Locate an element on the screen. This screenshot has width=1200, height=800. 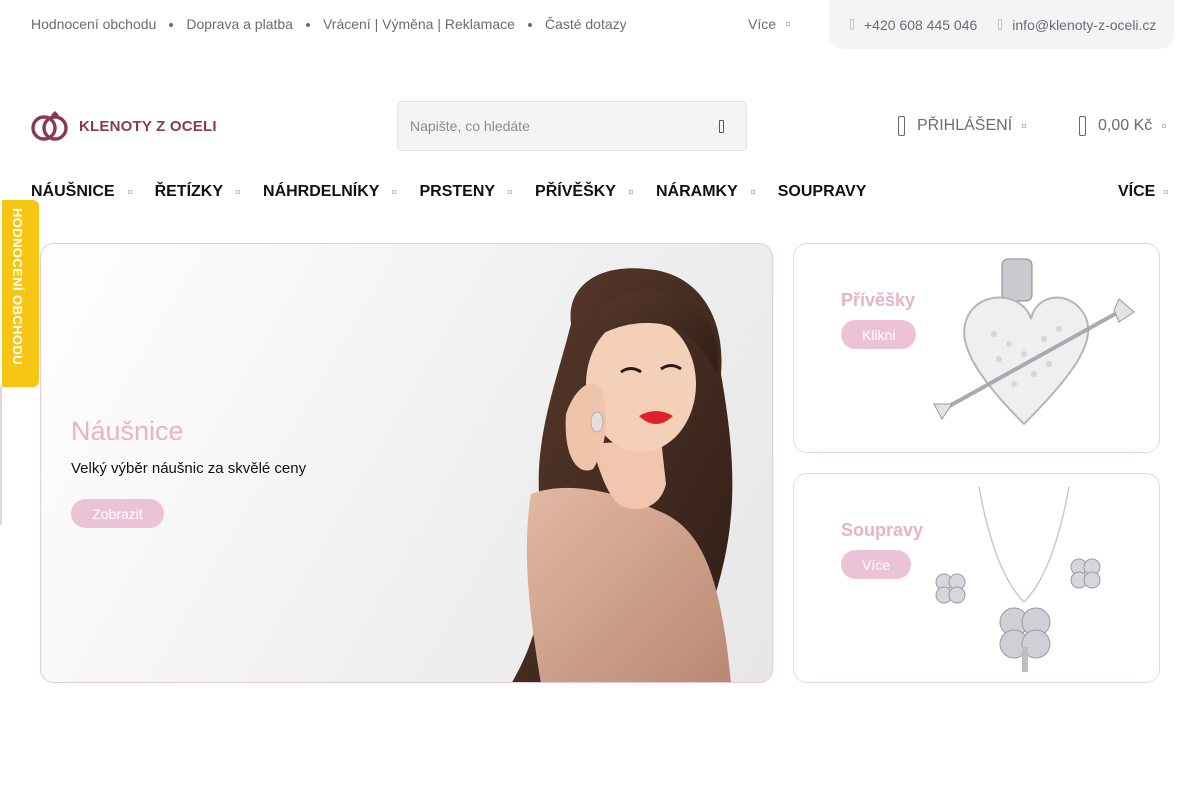
nav-more-dropdown: VÍCE is located at coordinates (1143, 192).